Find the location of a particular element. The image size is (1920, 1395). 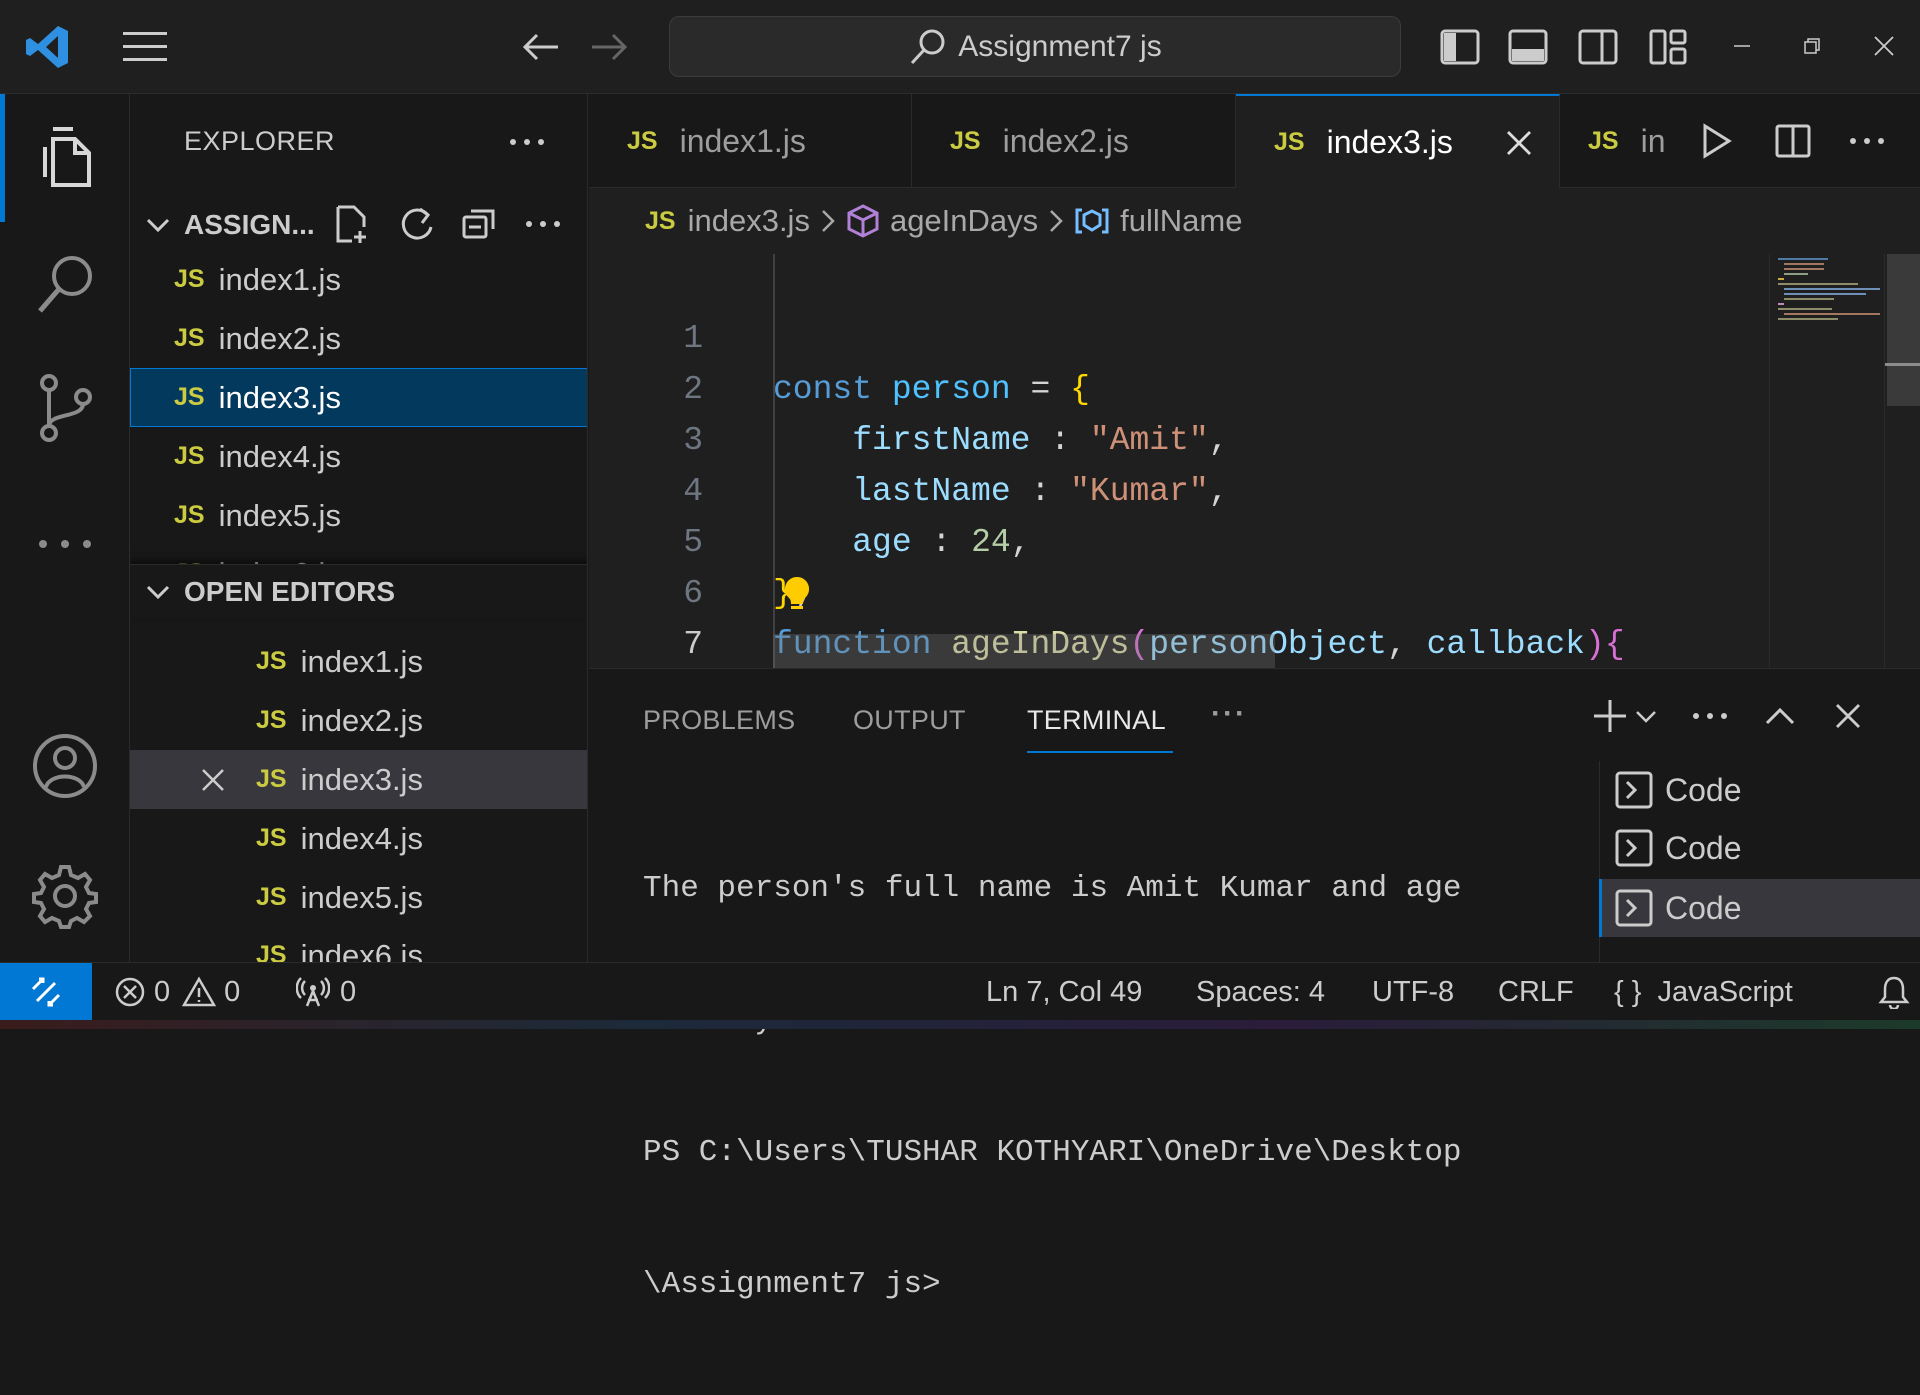

tab-label: in is located at coordinates (1653, 140).